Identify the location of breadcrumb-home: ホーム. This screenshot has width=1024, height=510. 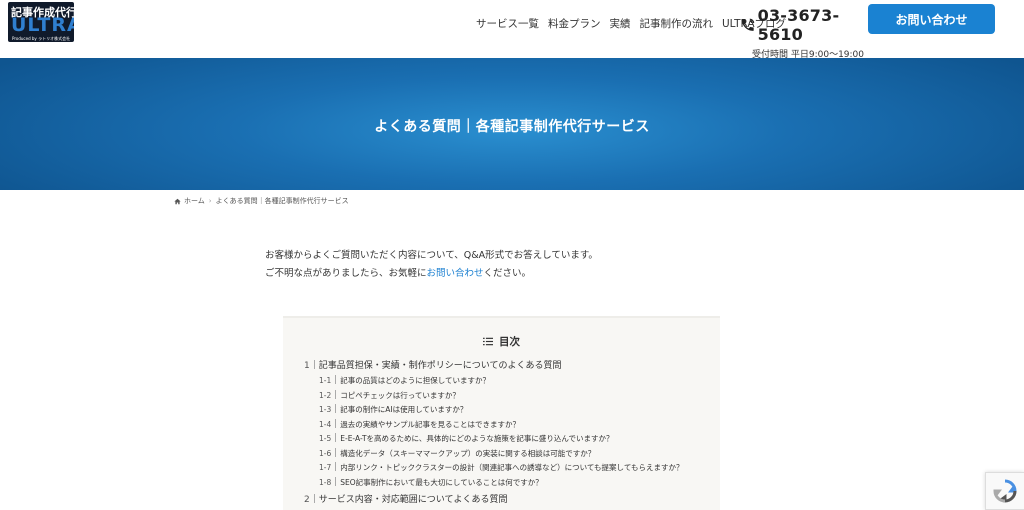
(194, 201).